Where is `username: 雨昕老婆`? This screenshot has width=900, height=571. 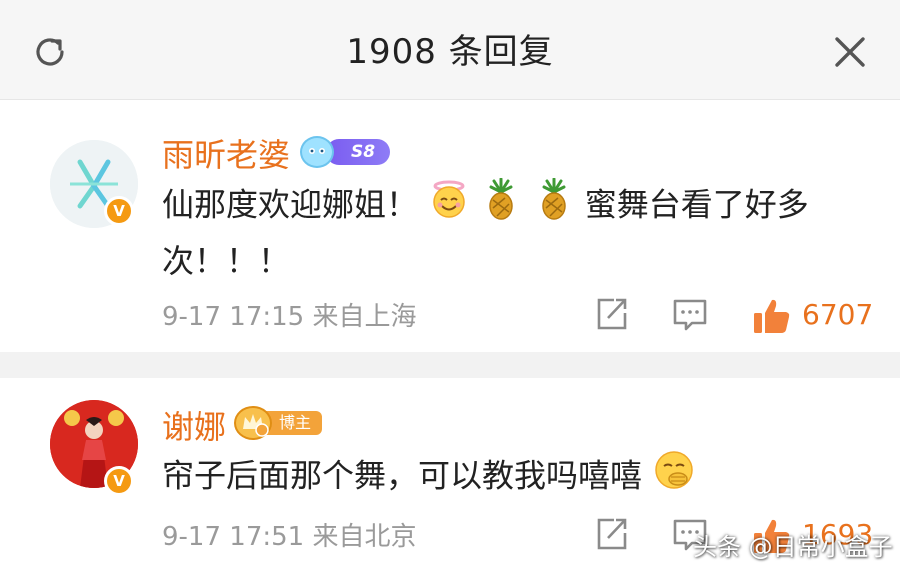 username: 雨昕老婆 is located at coordinates (226, 153).